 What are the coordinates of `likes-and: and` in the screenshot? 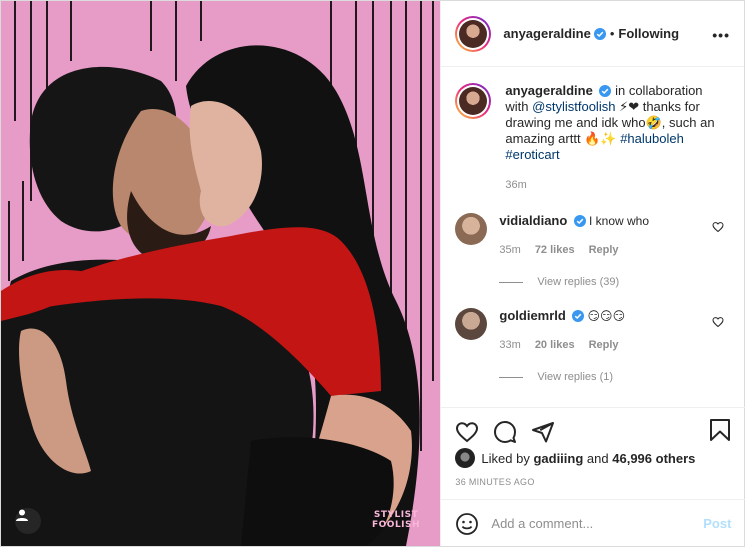 It's located at (597, 458).